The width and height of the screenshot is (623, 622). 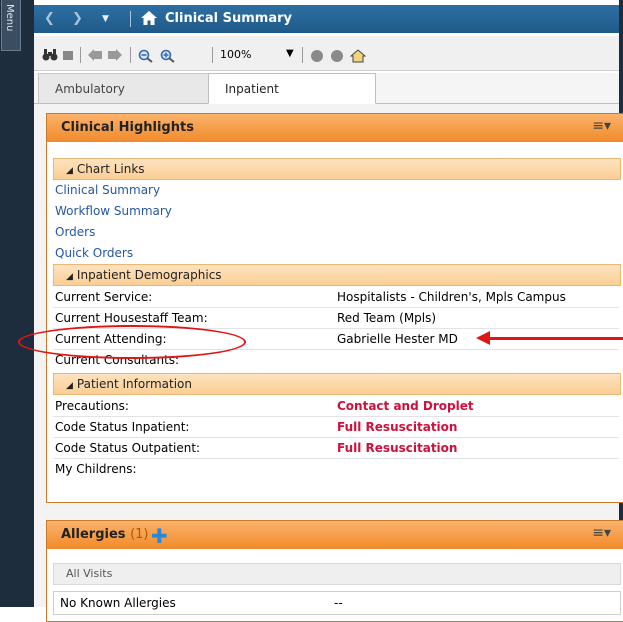 I want to click on page-back-icon, so click(x=95, y=56).